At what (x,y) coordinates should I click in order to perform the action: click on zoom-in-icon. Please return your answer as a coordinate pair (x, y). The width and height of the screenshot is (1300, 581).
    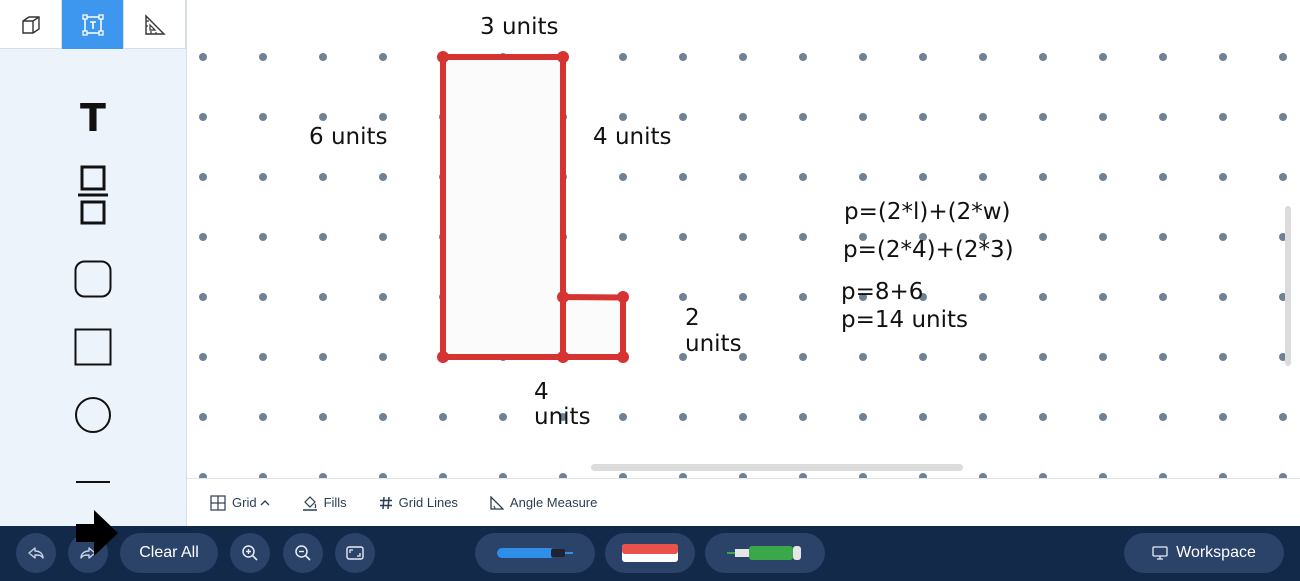
    Looking at the image, I should click on (250, 553).